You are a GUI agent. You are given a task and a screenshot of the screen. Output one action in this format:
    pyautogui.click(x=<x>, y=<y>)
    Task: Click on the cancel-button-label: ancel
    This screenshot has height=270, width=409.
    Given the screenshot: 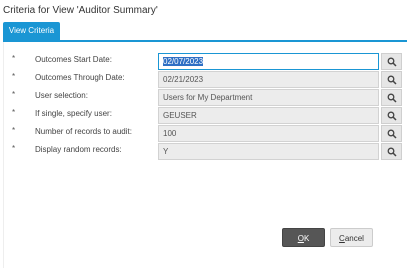 What is the action you would take?
    pyautogui.click(x=354, y=238)
    